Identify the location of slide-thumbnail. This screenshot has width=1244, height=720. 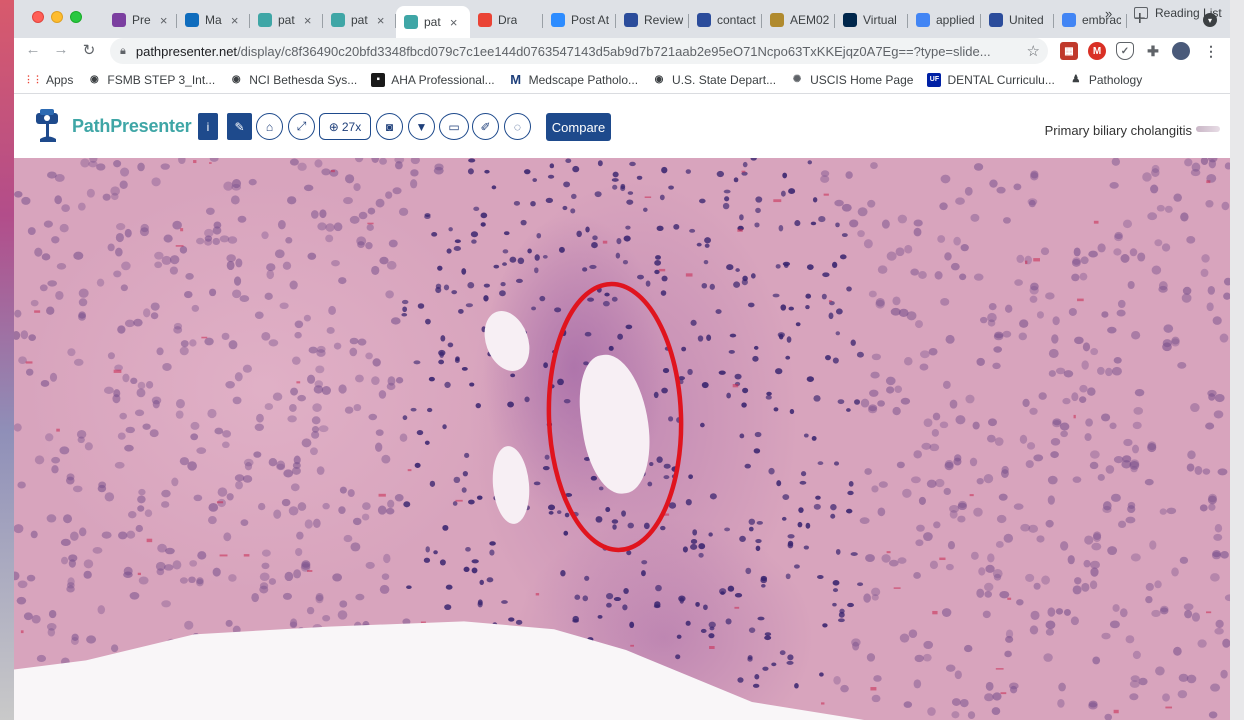
(1208, 129).